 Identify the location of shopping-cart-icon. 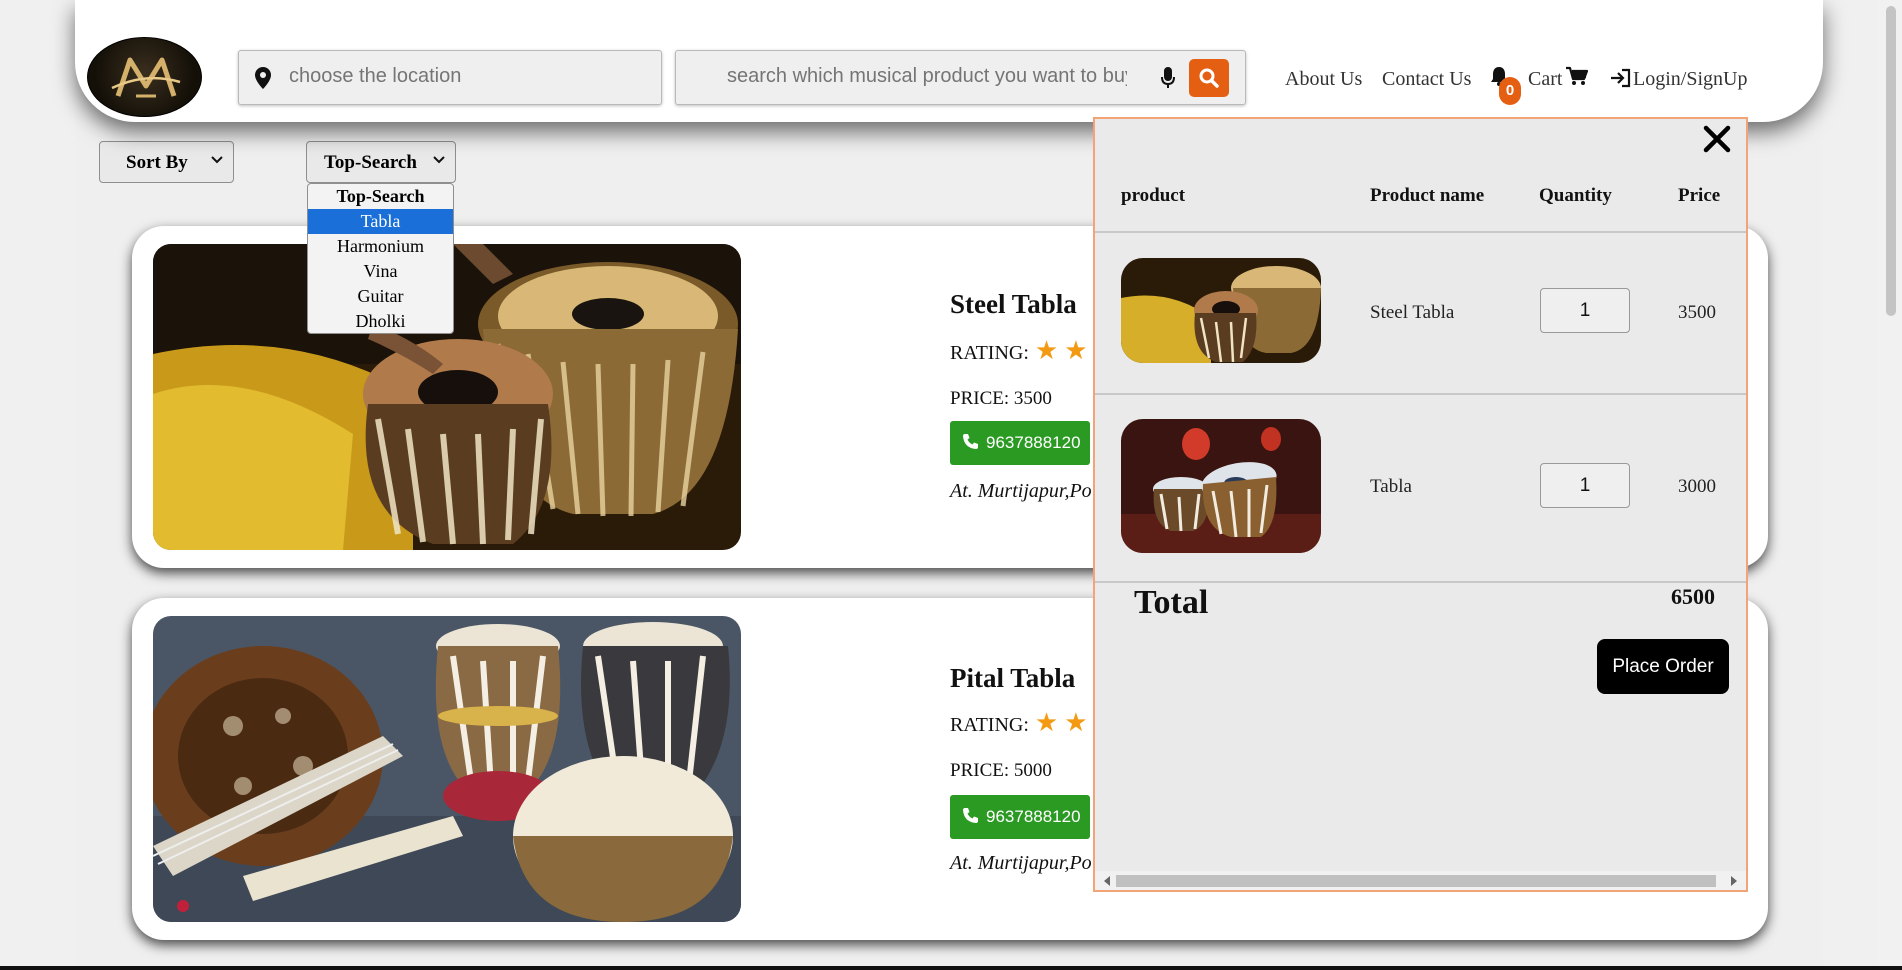
(1577, 76).